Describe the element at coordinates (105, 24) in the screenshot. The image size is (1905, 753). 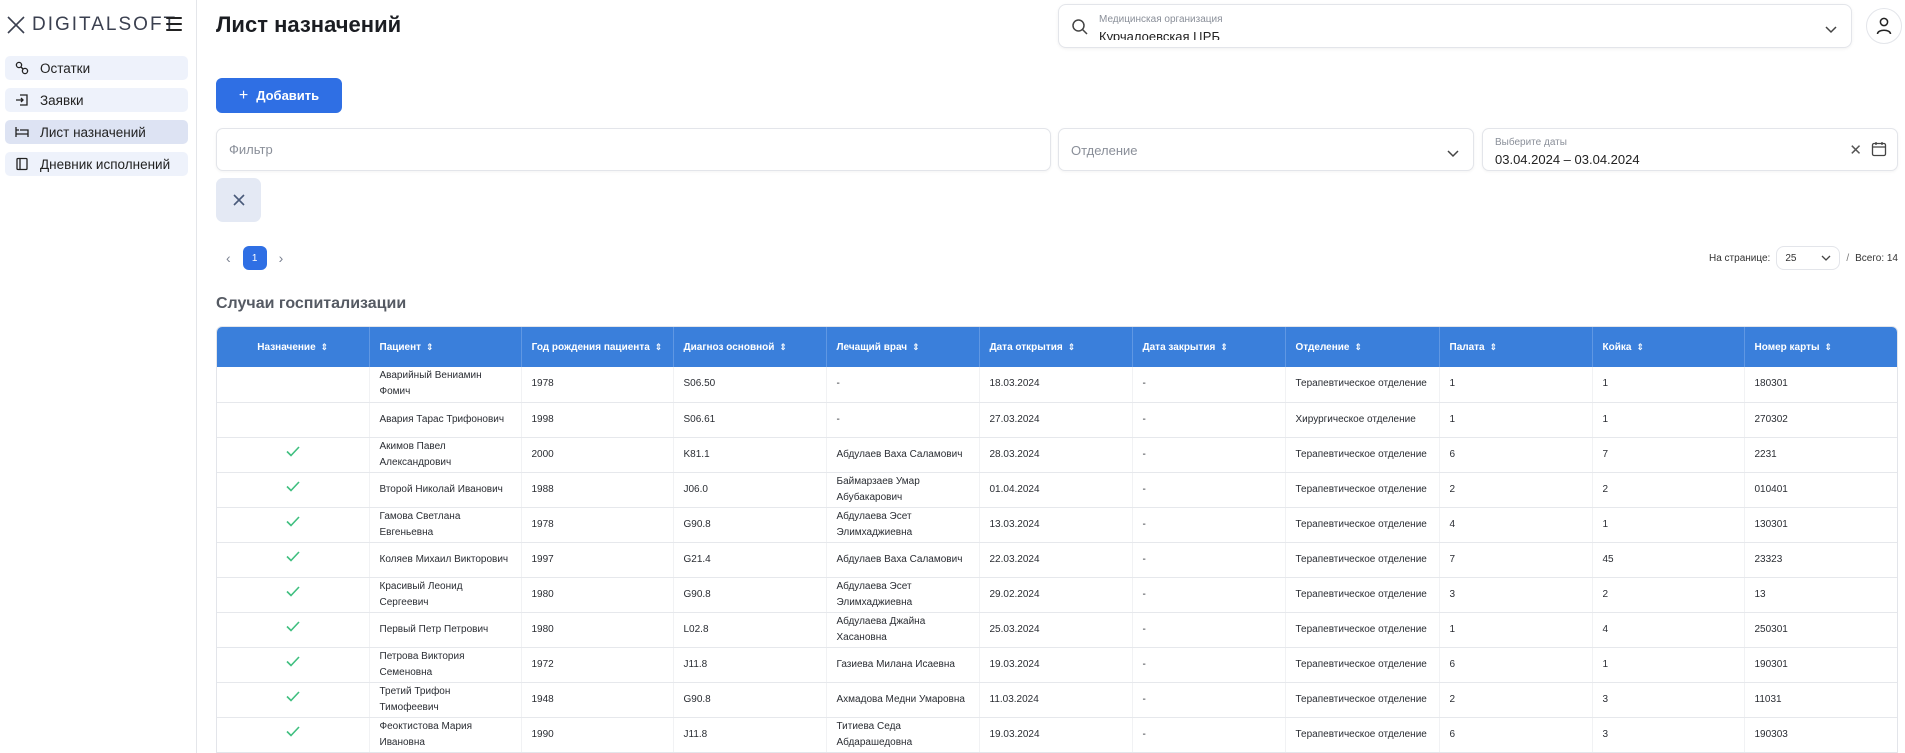
I see `logo-text: DIGITALSOFT` at that location.